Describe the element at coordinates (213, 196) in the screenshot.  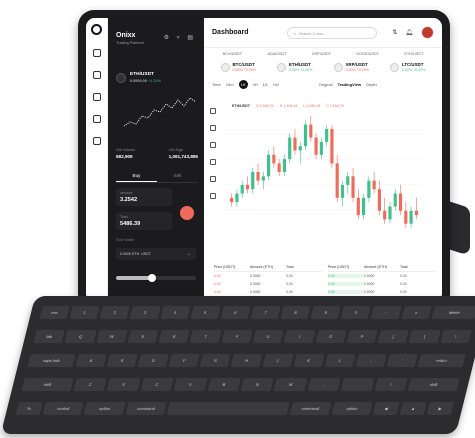
I see `magnet-icon` at that location.